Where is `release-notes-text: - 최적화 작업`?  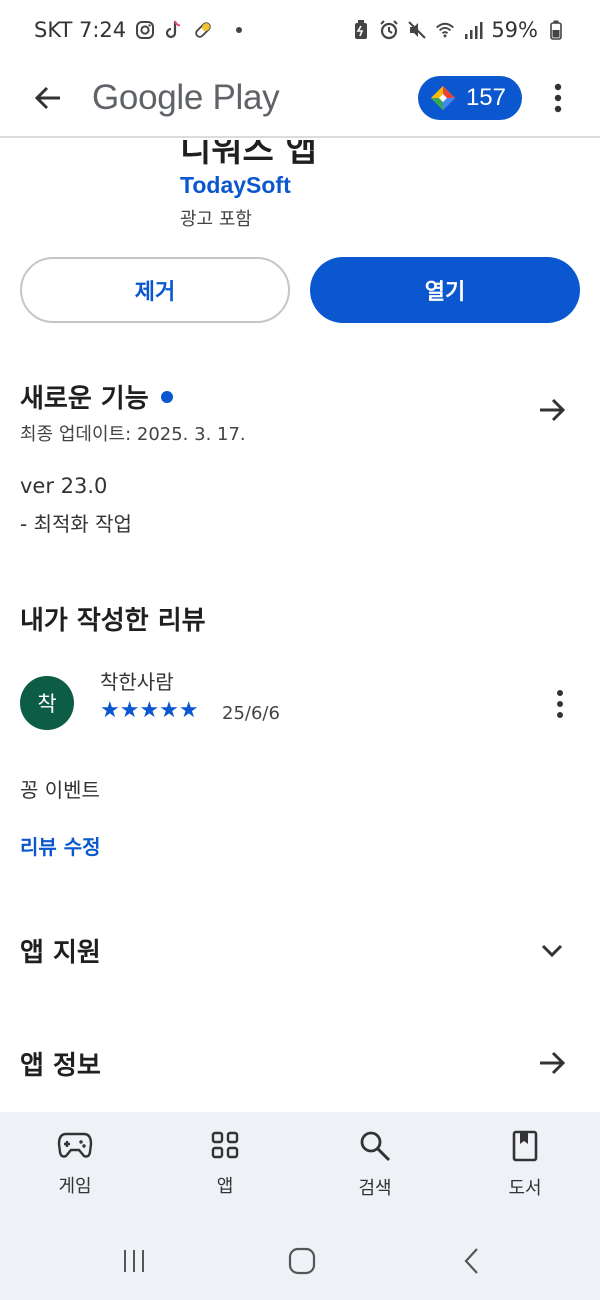 release-notes-text: - 최적화 작업 is located at coordinates (76, 524).